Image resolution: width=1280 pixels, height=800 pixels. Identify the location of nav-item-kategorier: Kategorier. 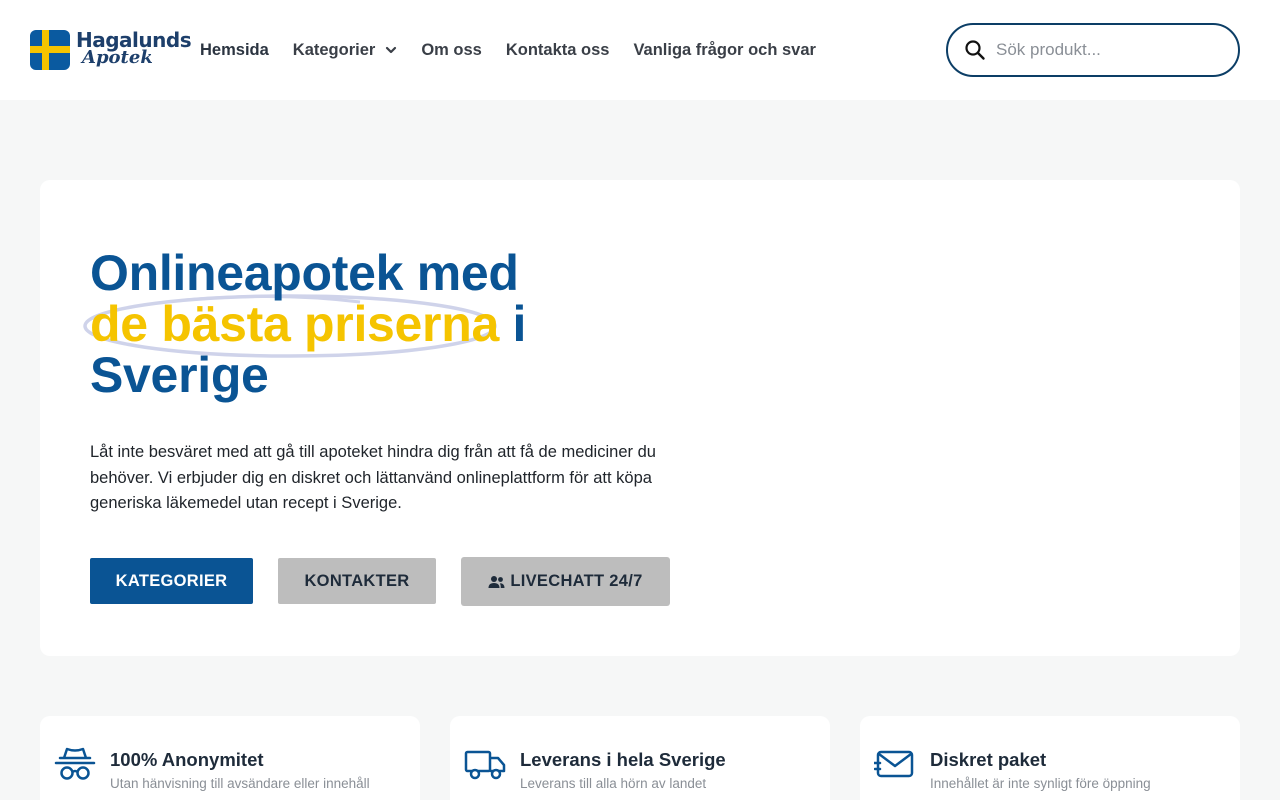
(345, 50).